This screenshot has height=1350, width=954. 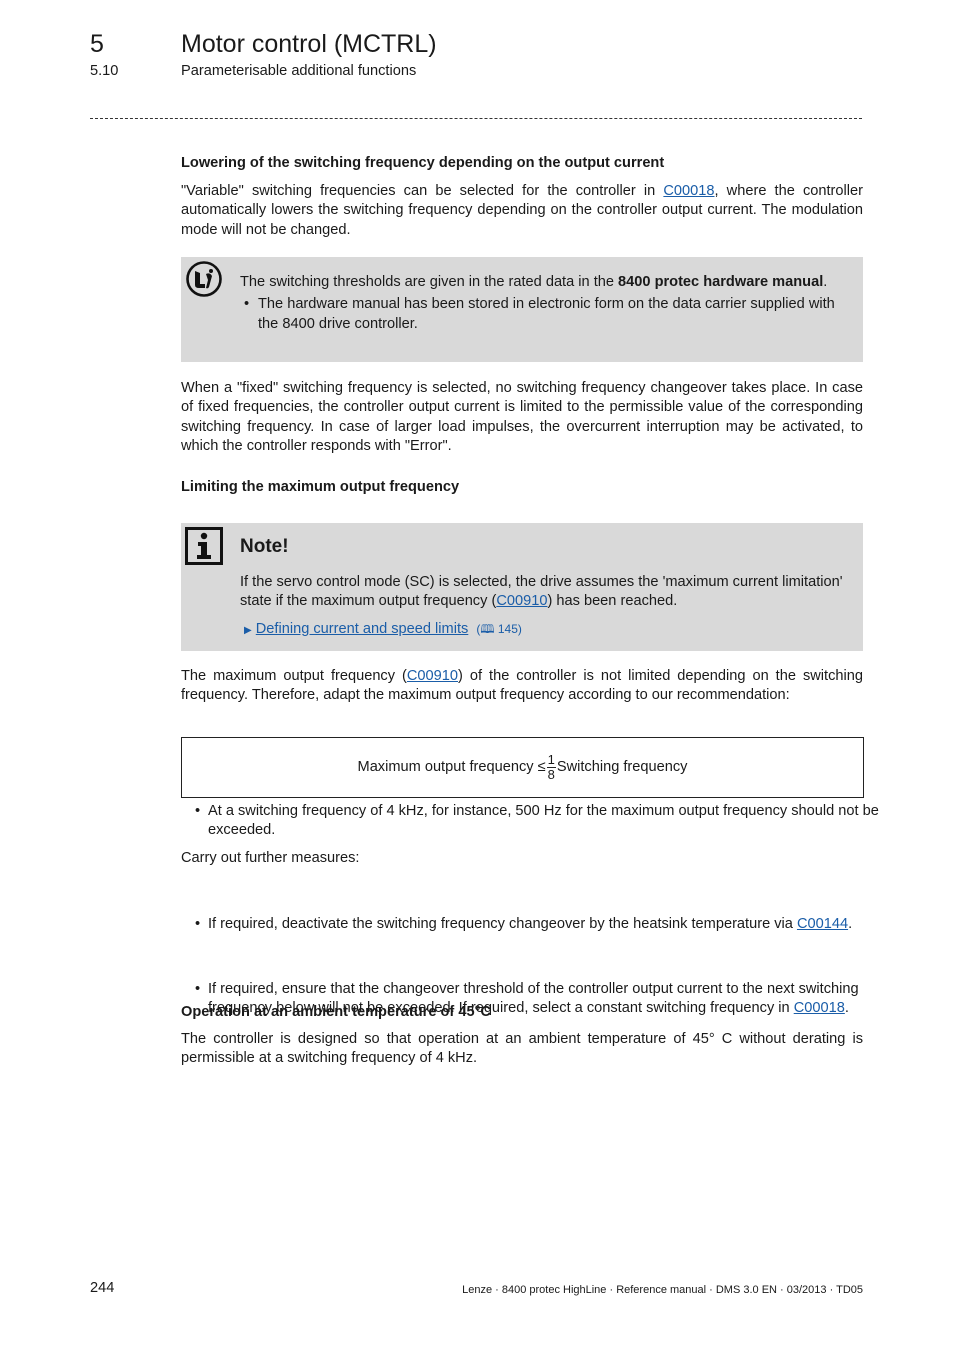 What do you see at coordinates (551, 767) in the screenshot?
I see `formula-fraction: 1 8` at bounding box center [551, 767].